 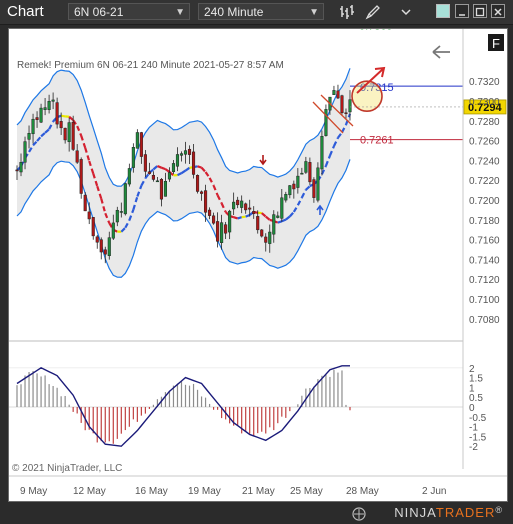 I want to click on price-tick-label: 0.7180, so click(x=484, y=221).